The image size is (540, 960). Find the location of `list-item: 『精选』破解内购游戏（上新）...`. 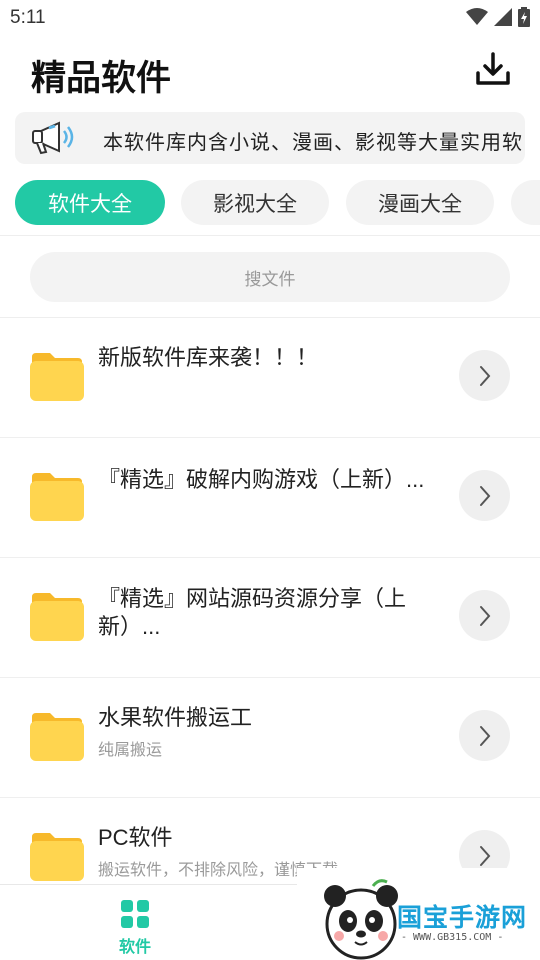

list-item: 『精选』破解内购游戏（上新）... is located at coordinates (270, 498).